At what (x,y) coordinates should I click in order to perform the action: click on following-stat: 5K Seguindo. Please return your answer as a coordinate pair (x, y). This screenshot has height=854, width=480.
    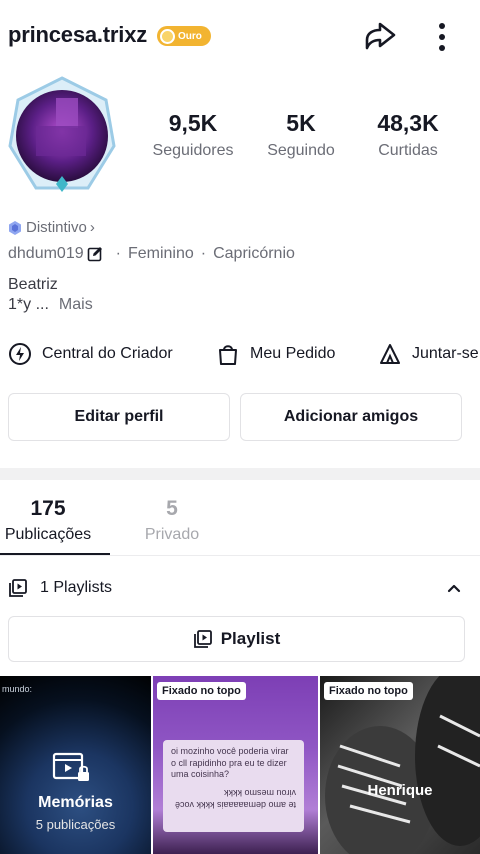
    Looking at the image, I should click on (301, 134).